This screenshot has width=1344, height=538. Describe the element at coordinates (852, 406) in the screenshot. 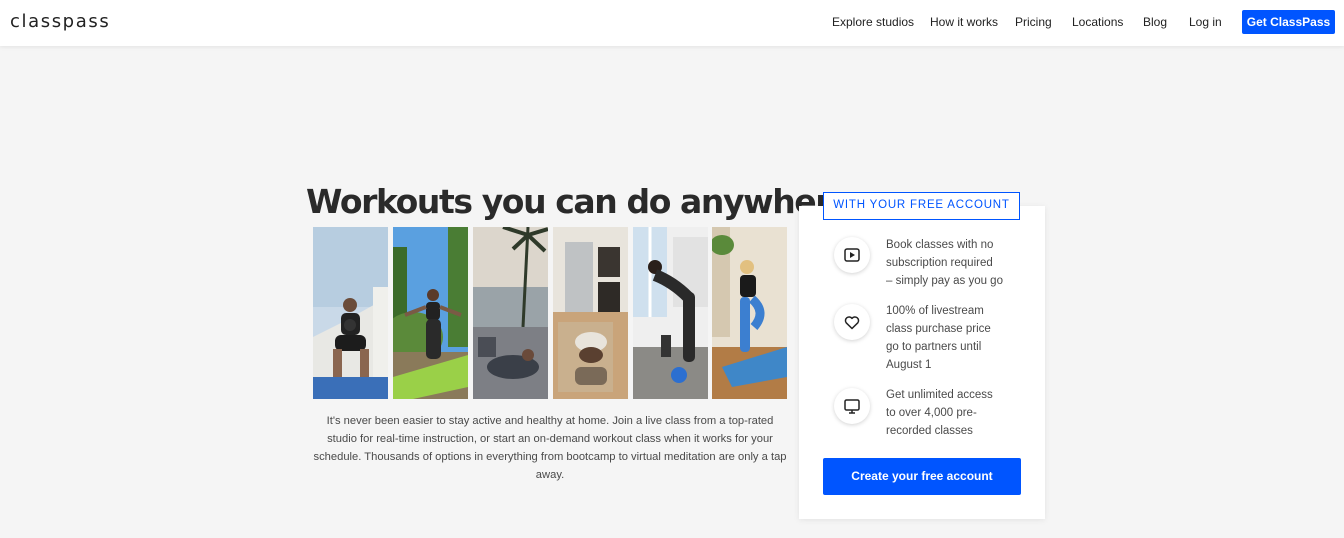

I see `monitor-icon` at that location.